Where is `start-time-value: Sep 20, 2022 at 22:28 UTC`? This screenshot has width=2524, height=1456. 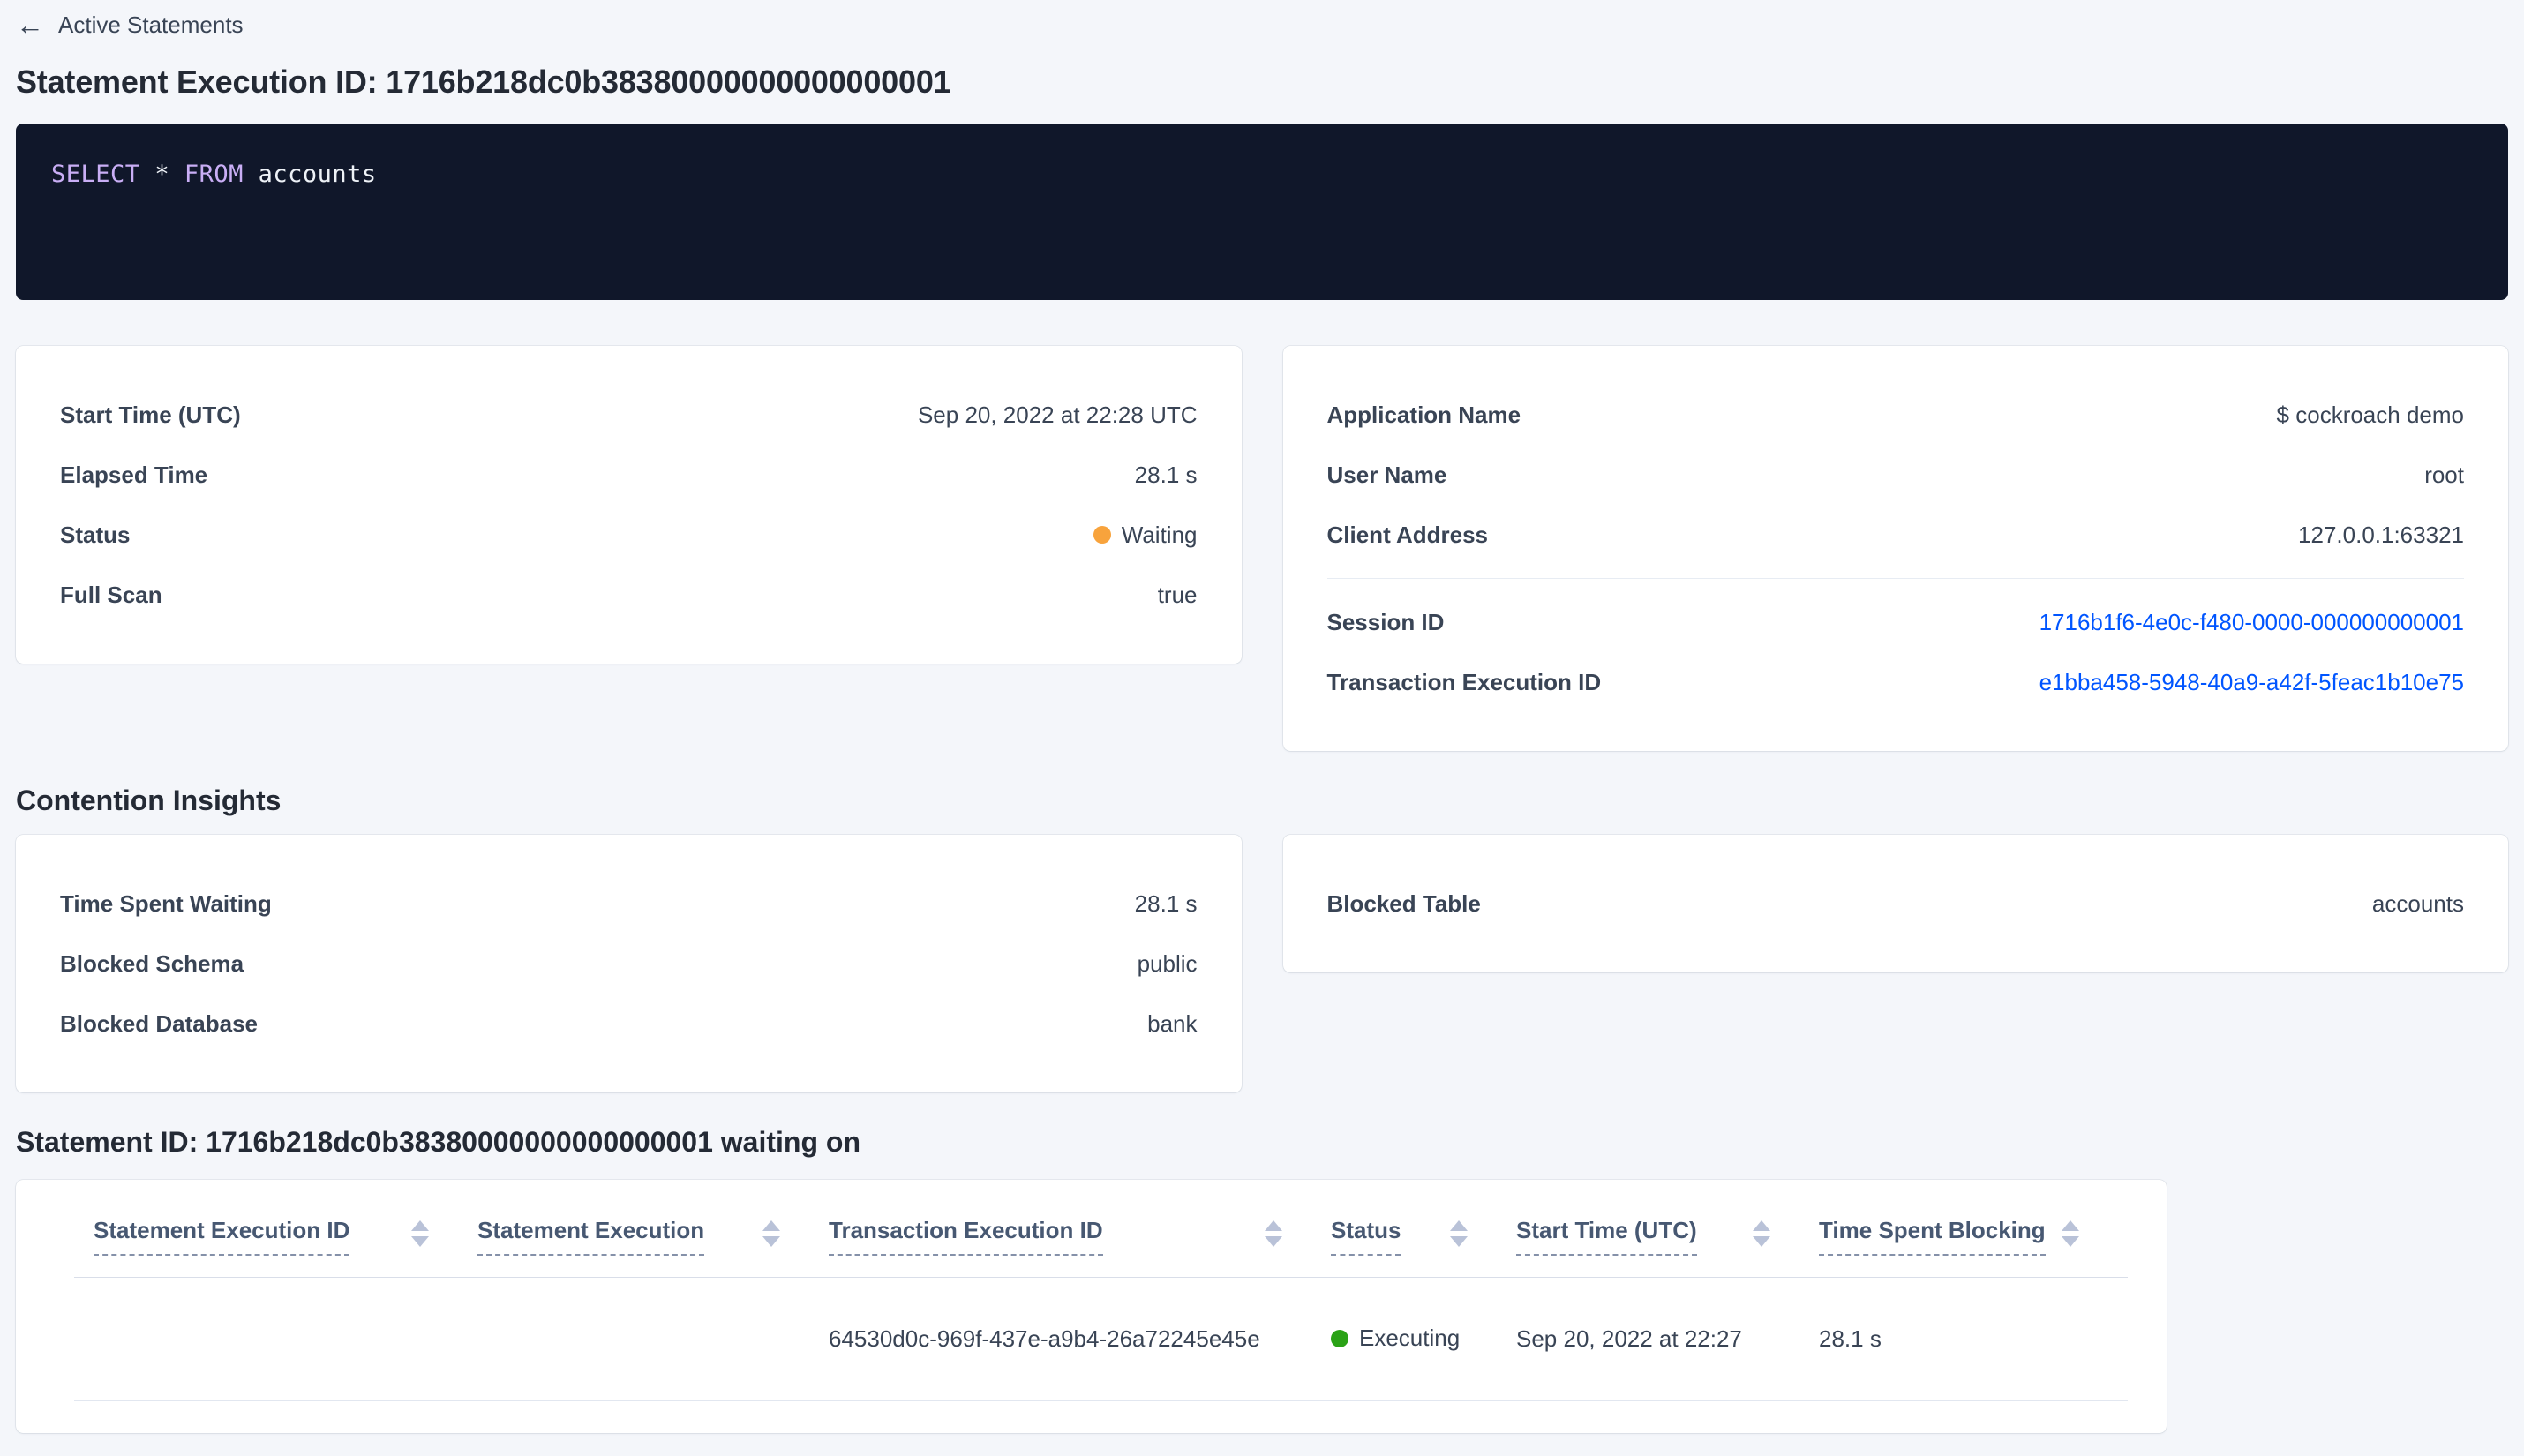
start-time-value: Sep 20, 2022 at 22:28 UTC is located at coordinates (1057, 414).